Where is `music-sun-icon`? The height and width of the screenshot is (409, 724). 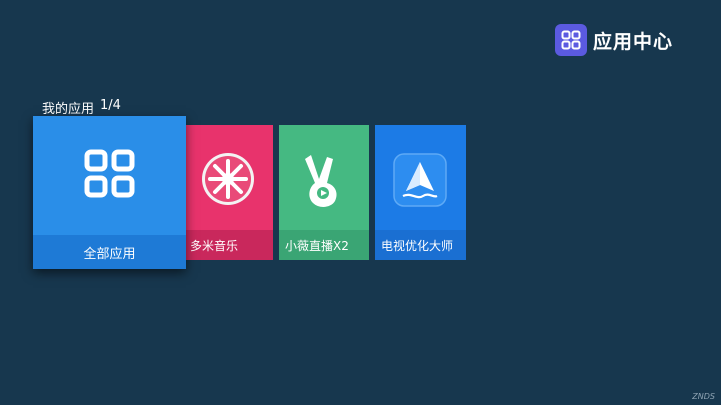
music-sun-icon is located at coordinates (228, 181).